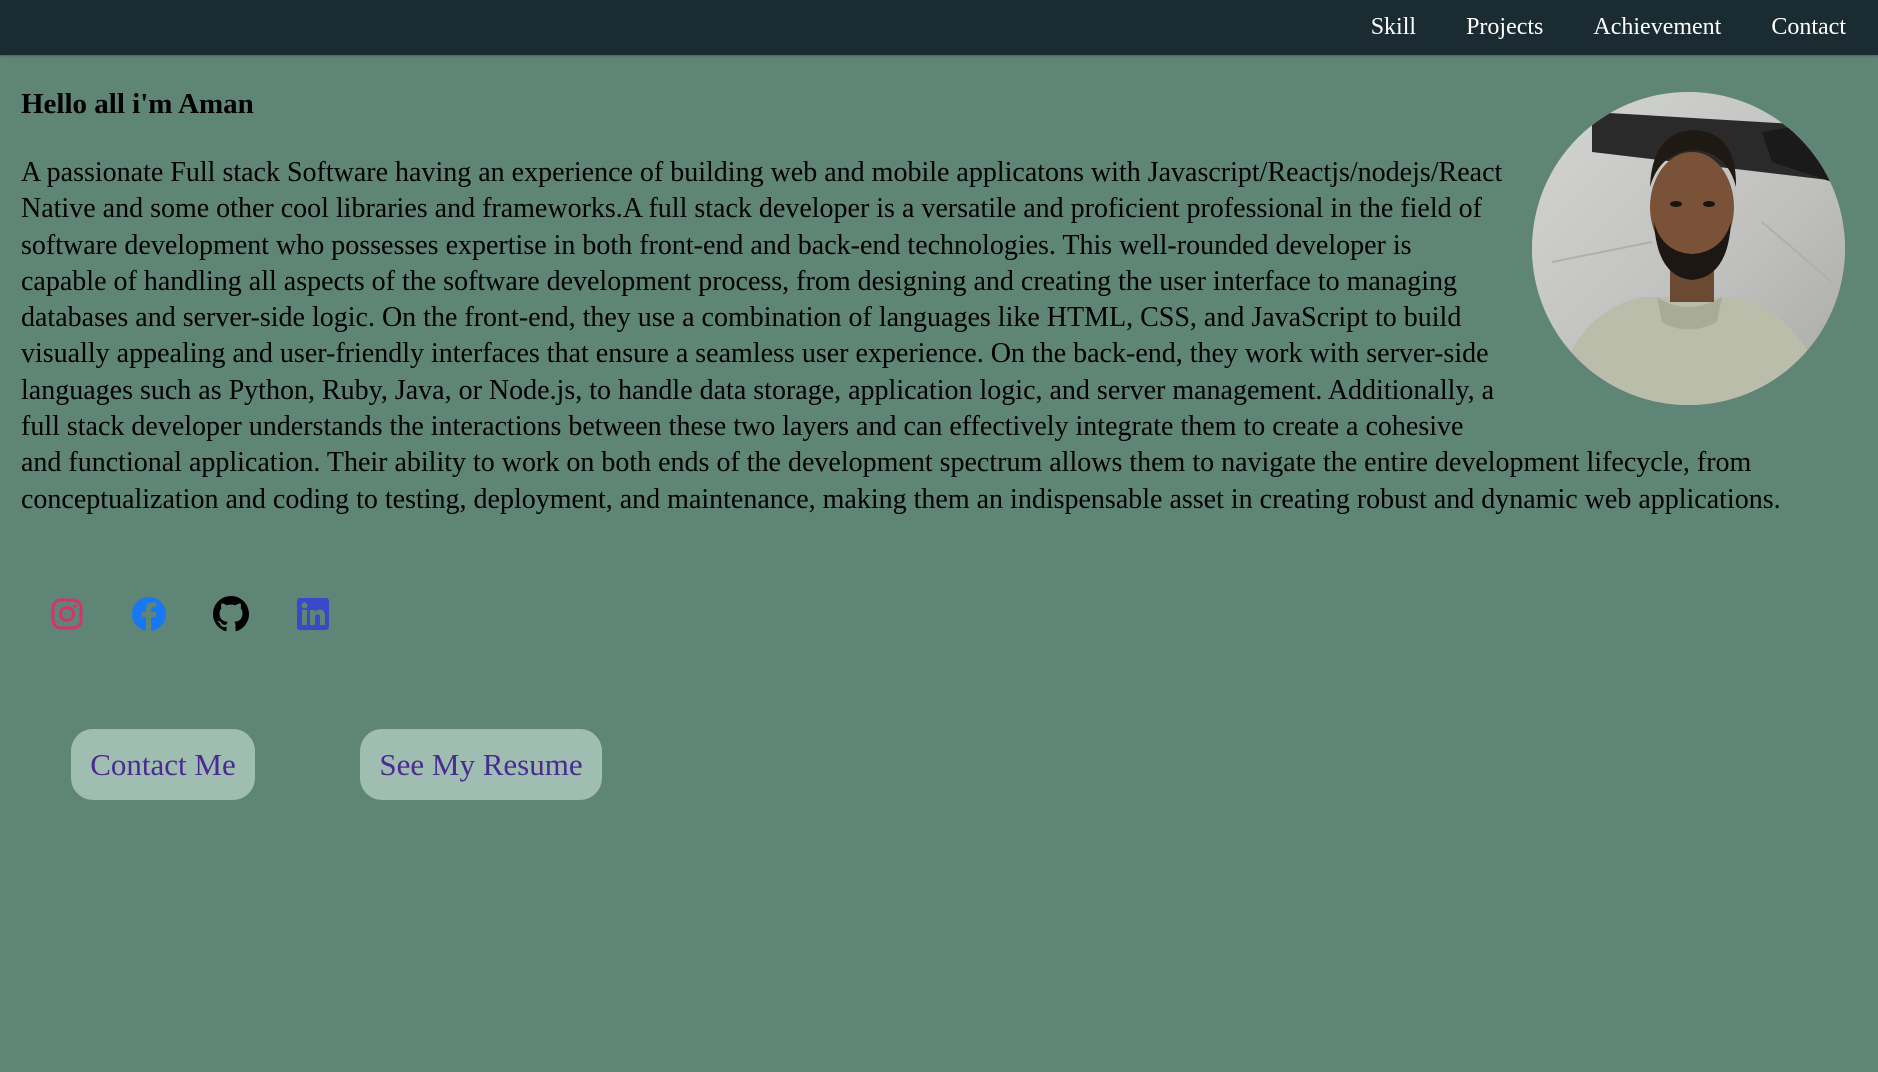 The width and height of the screenshot is (1878, 1072). Describe the element at coordinates (481, 764) in the screenshot. I see `see-resume-button: See My Resume` at that location.